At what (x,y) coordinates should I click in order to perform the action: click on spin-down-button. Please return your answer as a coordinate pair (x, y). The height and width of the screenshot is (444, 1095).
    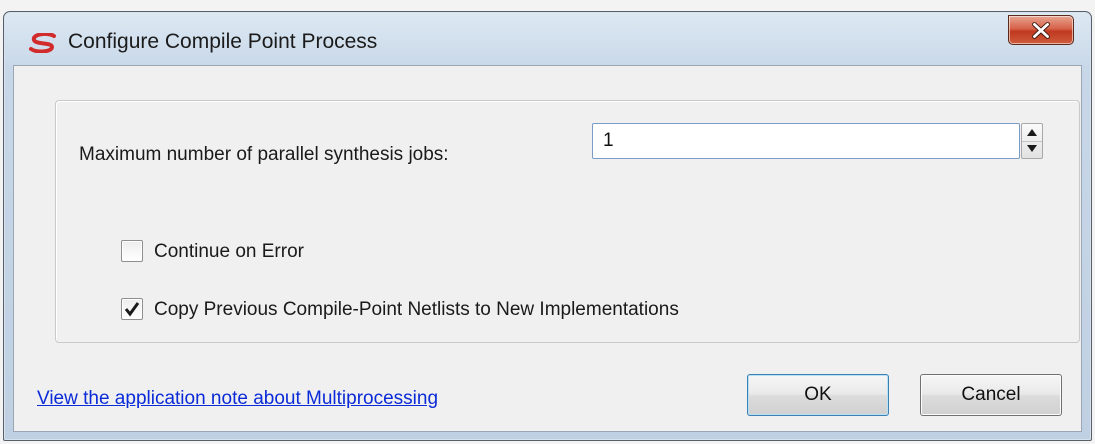
    Looking at the image, I should click on (1032, 149).